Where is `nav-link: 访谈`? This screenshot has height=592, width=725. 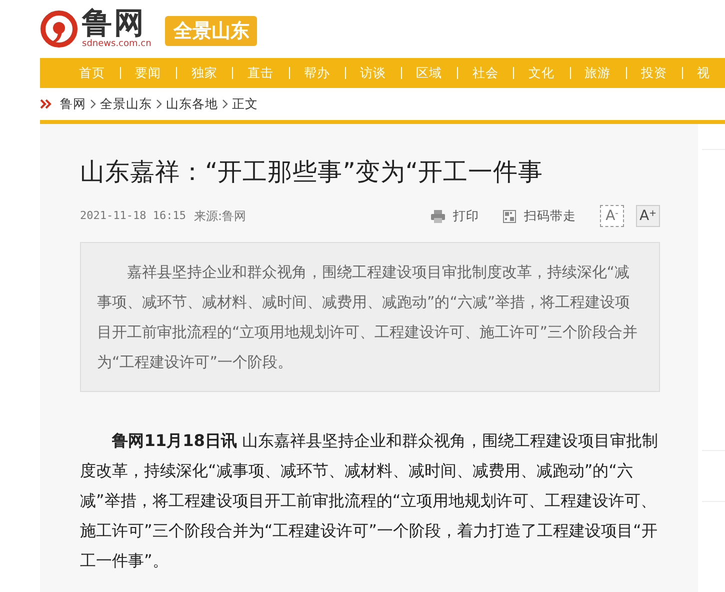 nav-link: 访谈 is located at coordinates (372, 73).